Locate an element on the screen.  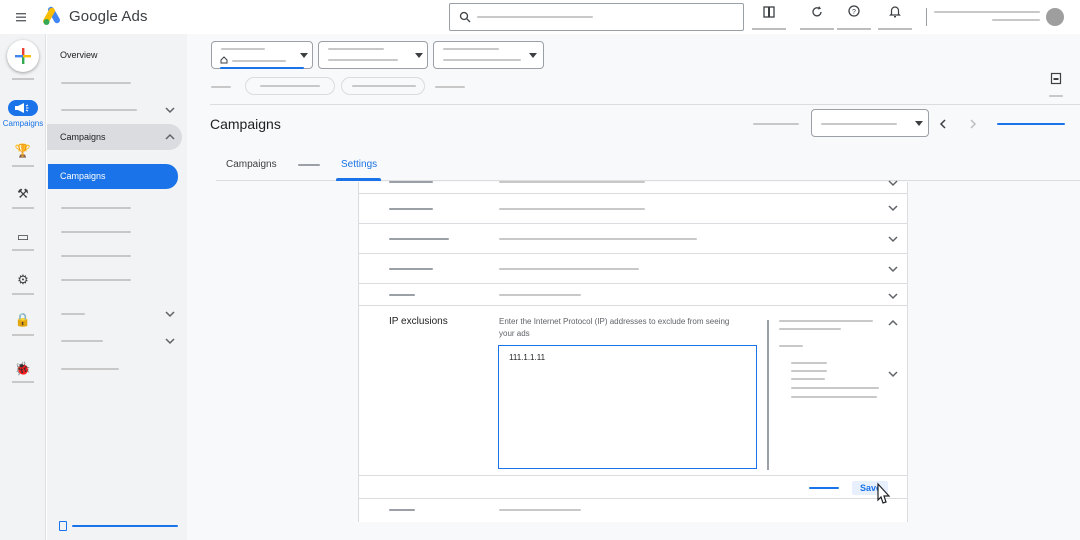
chevron-left-icon is located at coordinates (943, 124).